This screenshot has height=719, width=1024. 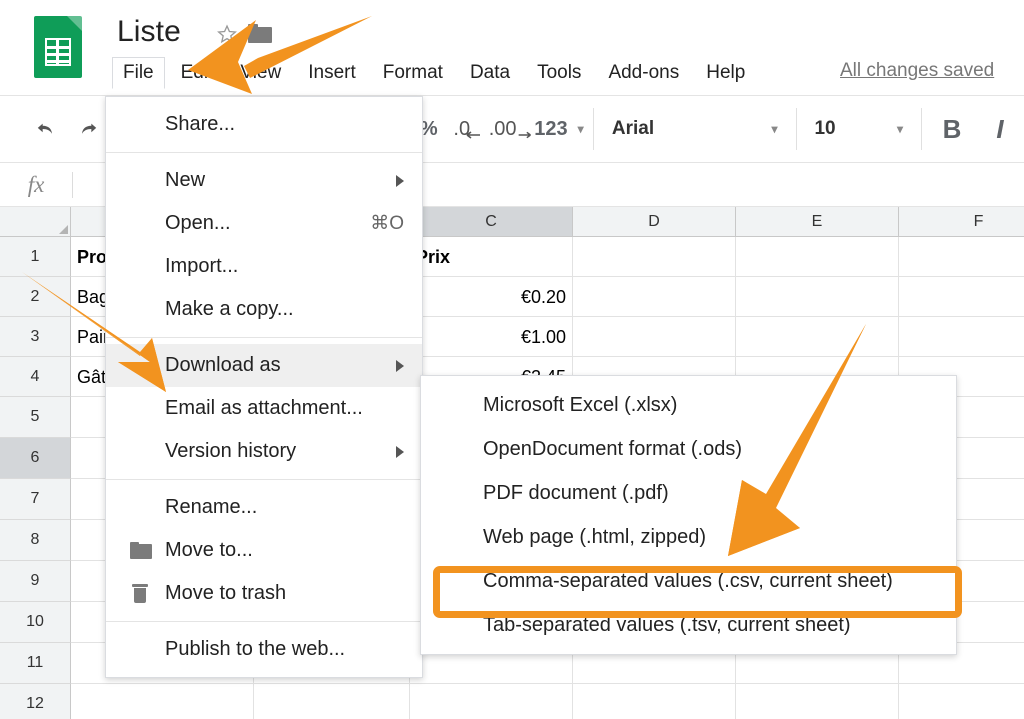 I want to click on select-all-corner, so click(x=35, y=222).